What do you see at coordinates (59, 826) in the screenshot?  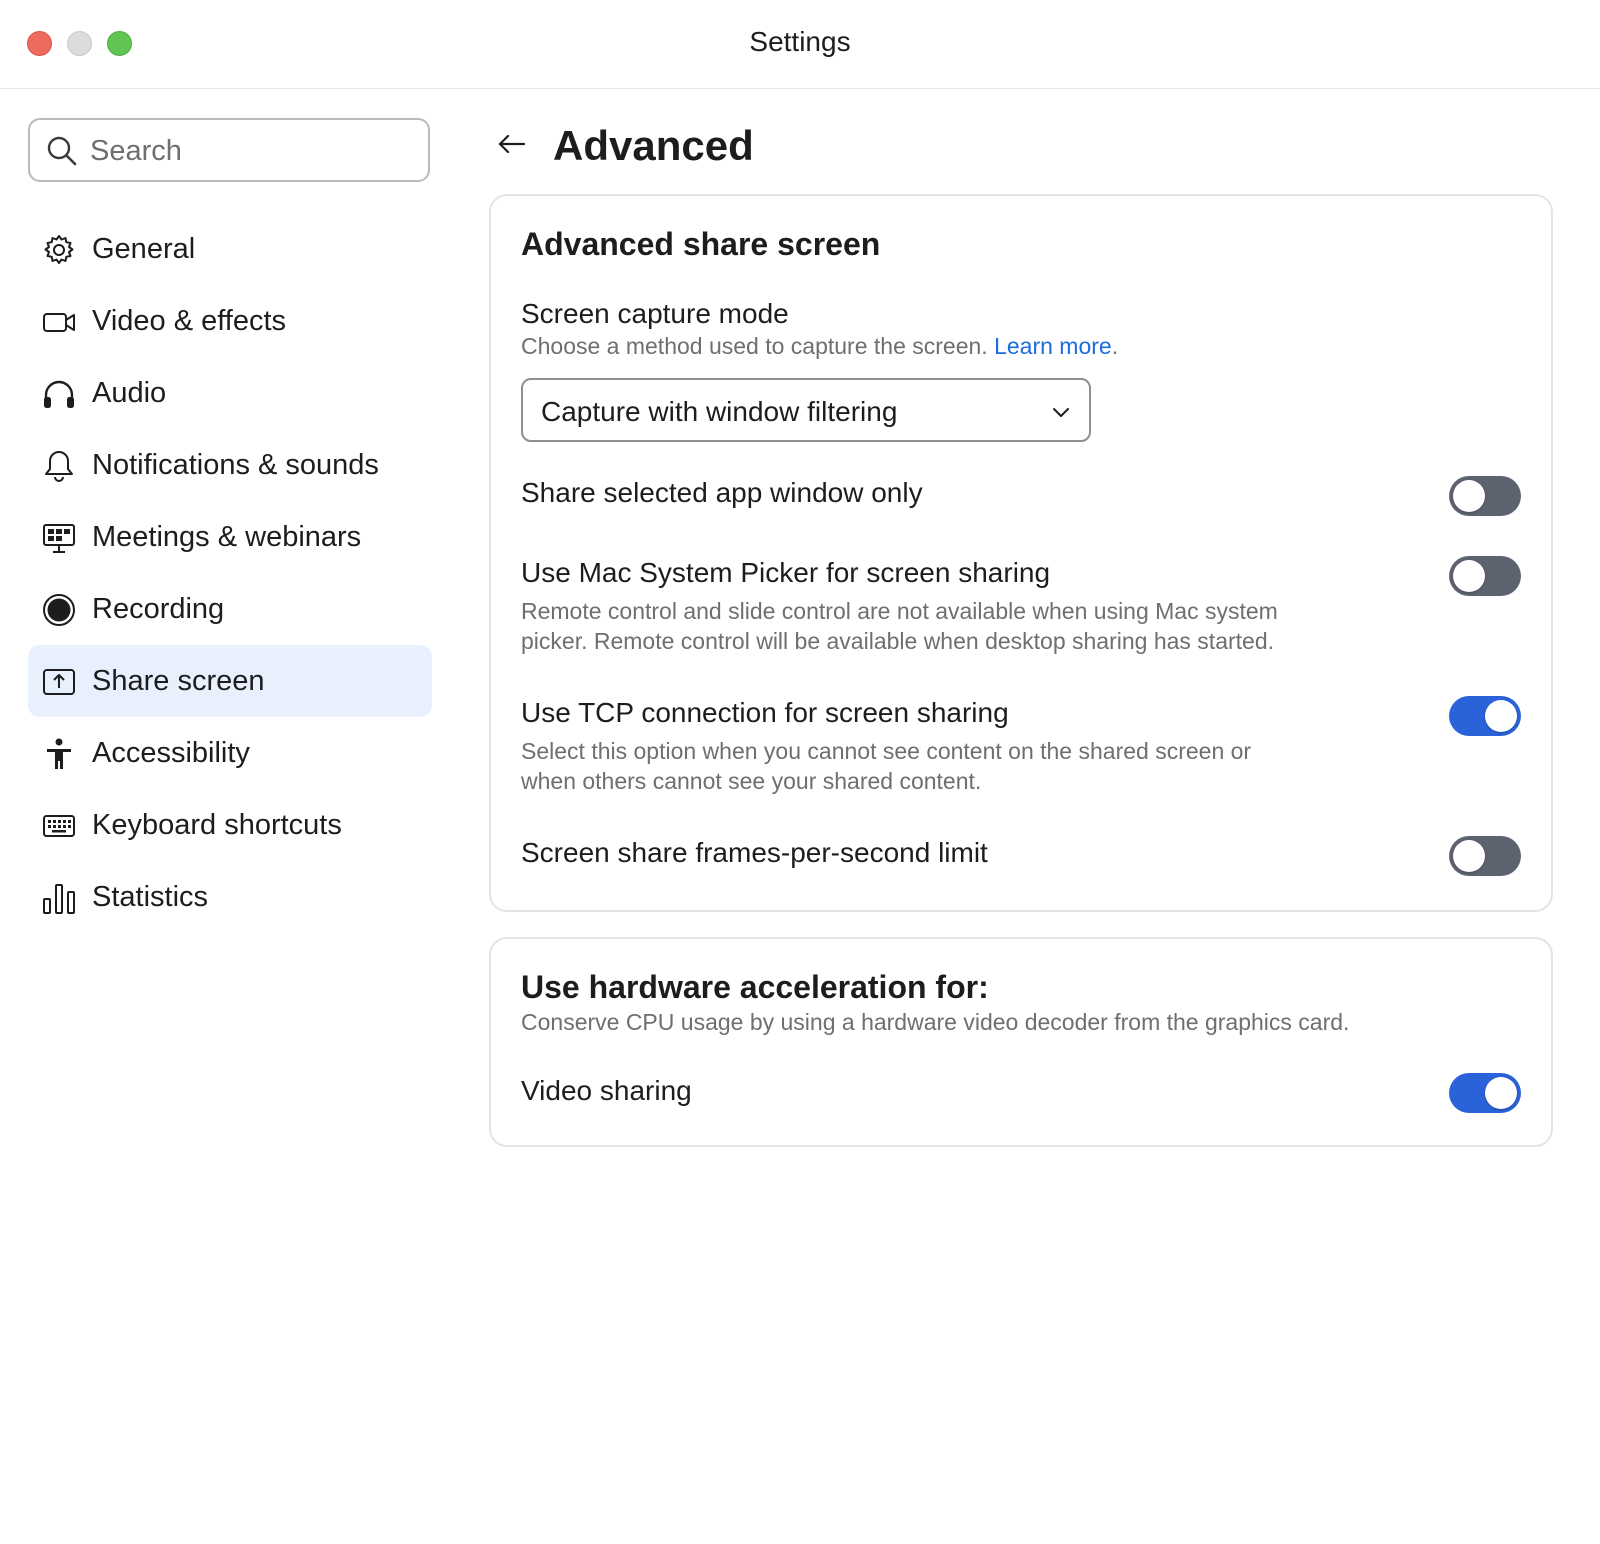 I see `keyboard-icon` at bounding box center [59, 826].